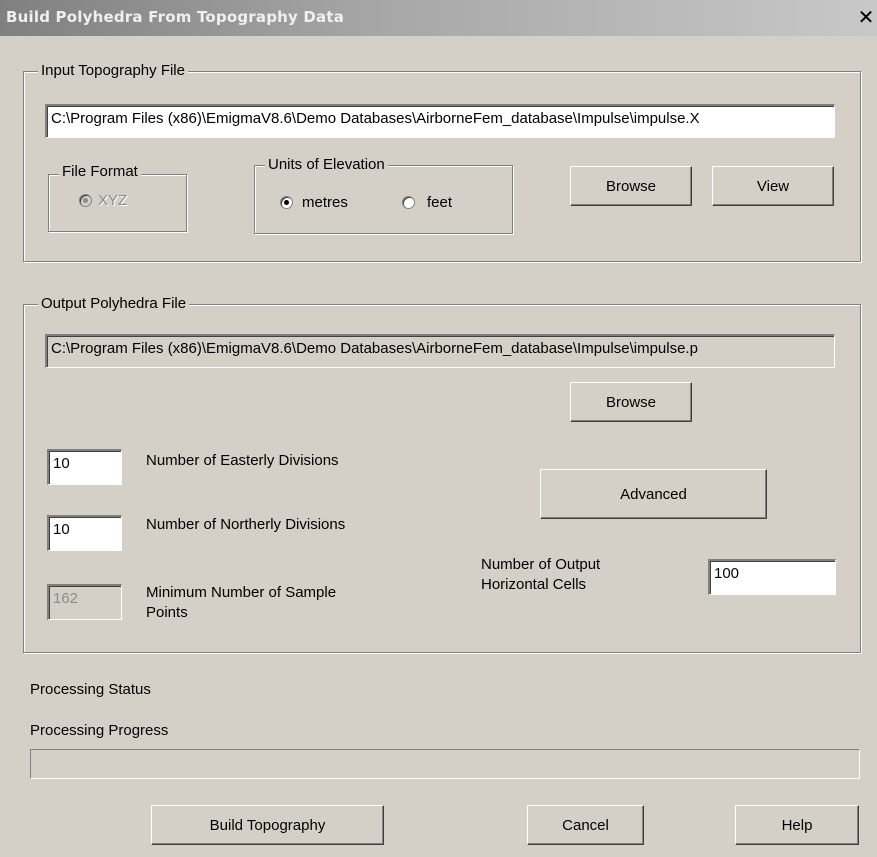 The width and height of the screenshot is (877, 857). I want to click on input-topography-legend: Input Topography File, so click(113, 71).